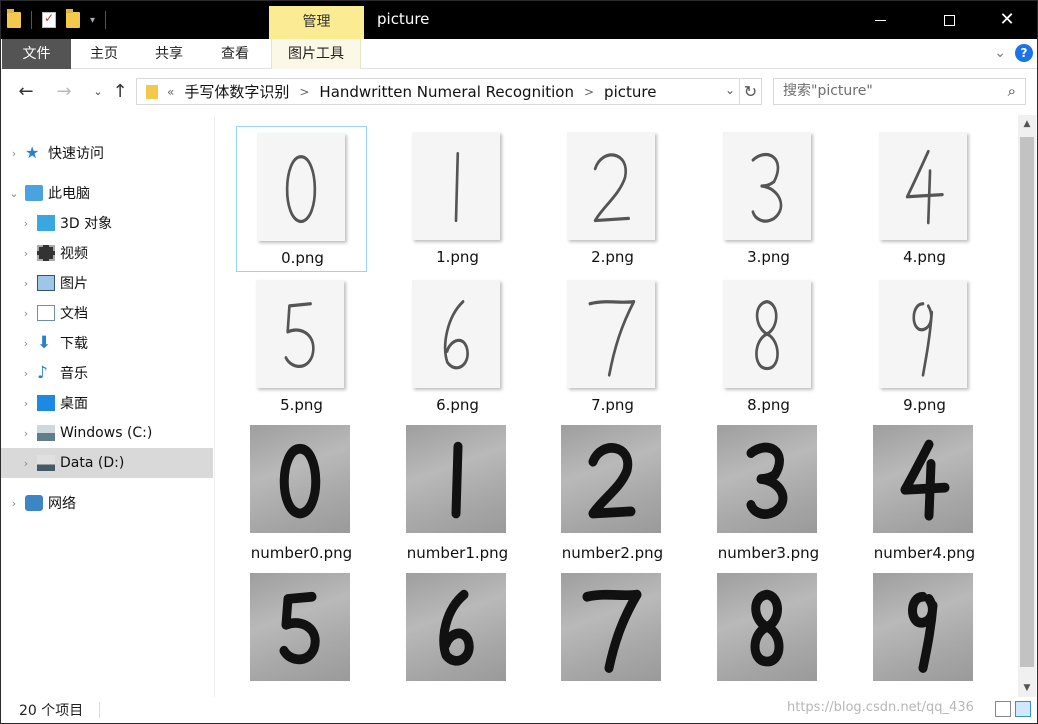 This screenshot has height=724, width=1038. What do you see at coordinates (74, 254) in the screenshot?
I see `nav-label: 视频` at bounding box center [74, 254].